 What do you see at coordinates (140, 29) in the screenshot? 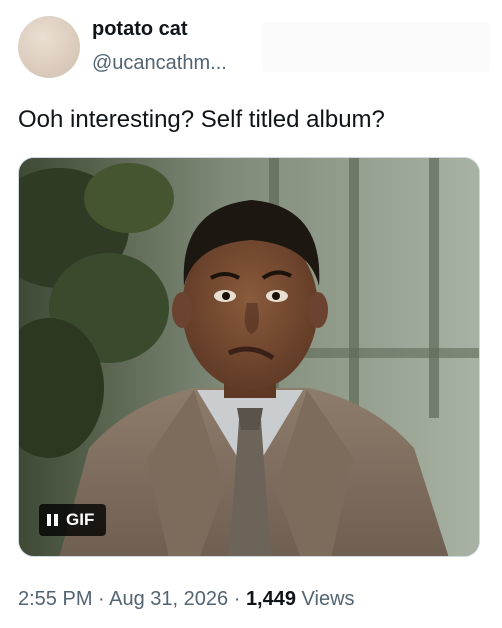
I see `author-display-name: potato cat` at bounding box center [140, 29].